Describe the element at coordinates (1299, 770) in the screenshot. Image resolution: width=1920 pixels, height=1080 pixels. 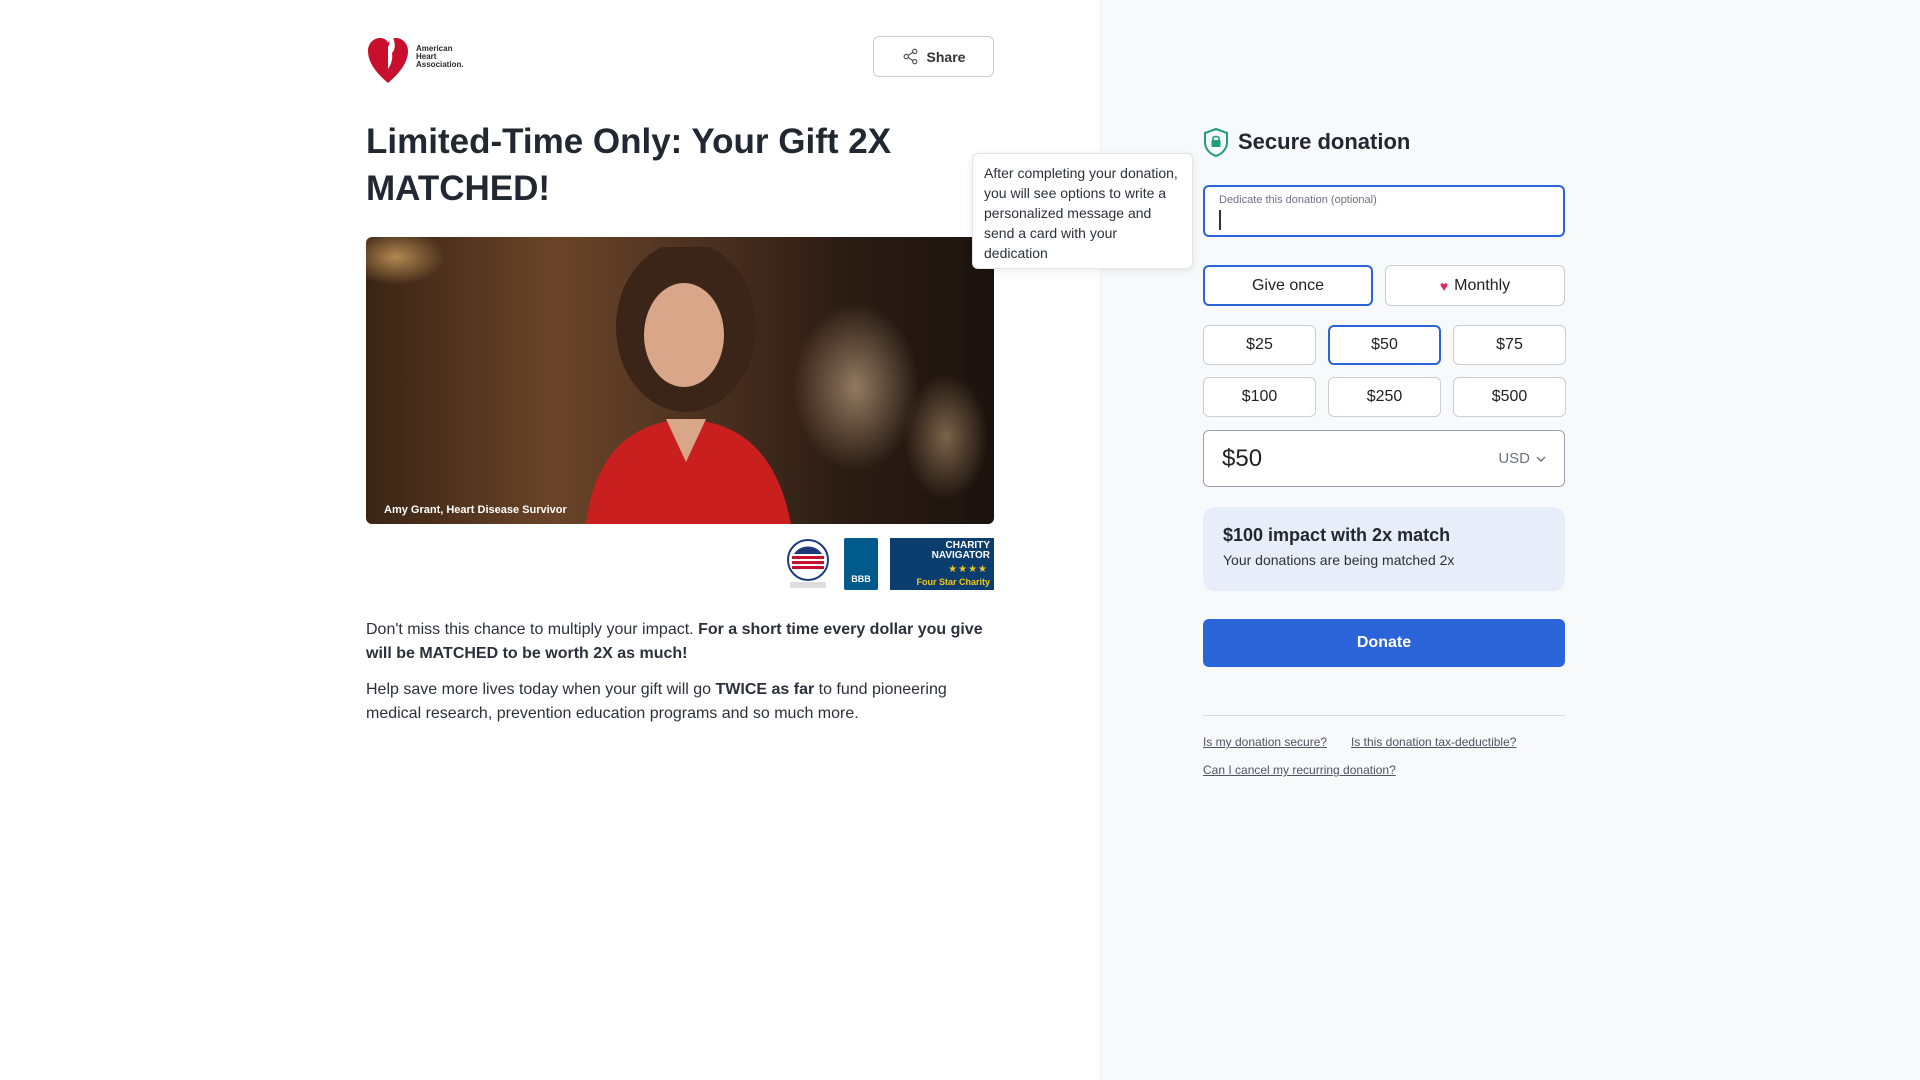
I see `faq-link-cancel: Can I cancel my recurring donation?` at that location.